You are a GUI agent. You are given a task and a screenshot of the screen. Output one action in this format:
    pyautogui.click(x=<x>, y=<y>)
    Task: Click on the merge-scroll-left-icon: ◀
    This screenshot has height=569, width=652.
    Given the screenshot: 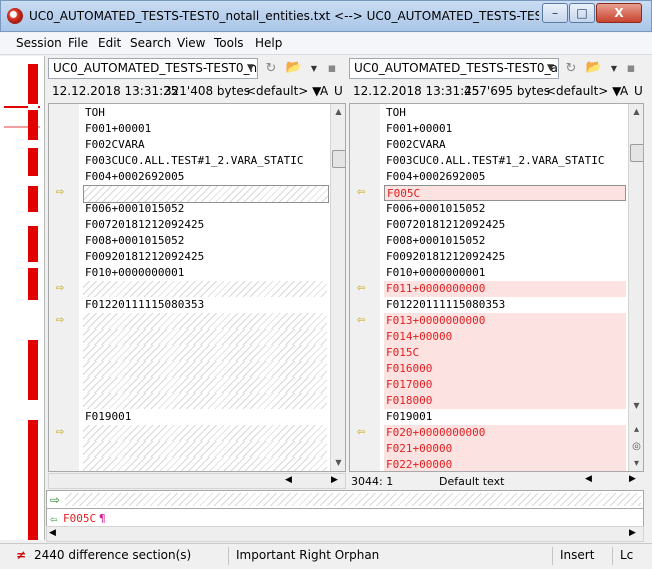 What is the action you would take?
    pyautogui.click(x=52, y=533)
    